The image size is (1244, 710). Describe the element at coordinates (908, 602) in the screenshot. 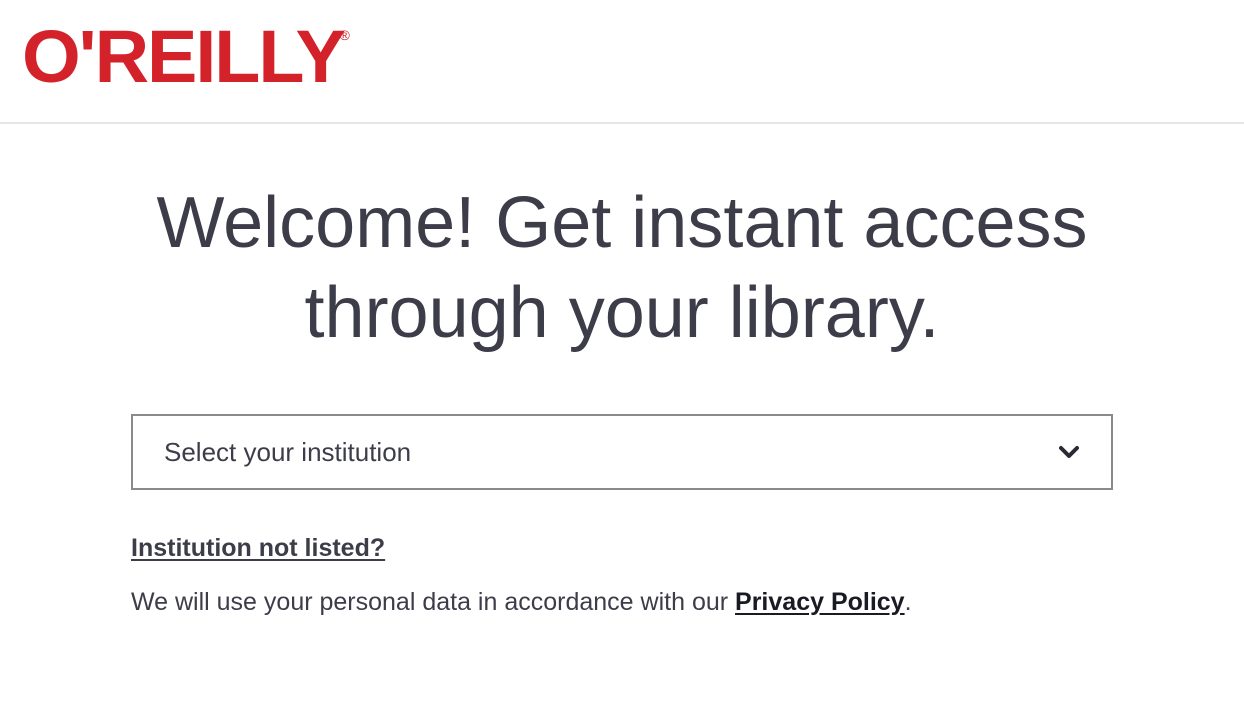

I see `privacy-notice-period: .` at that location.